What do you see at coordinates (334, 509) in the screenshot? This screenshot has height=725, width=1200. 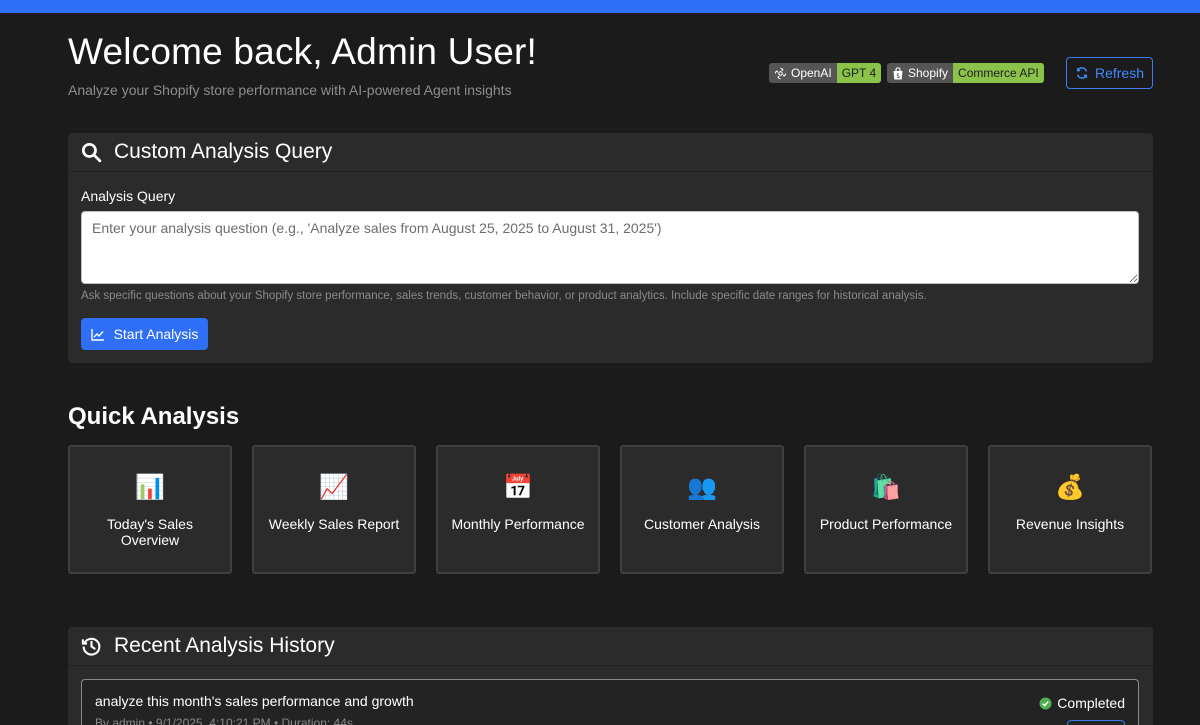 I see `quick-tile-weekly-sales: 📈 Weekly Sales Report` at bounding box center [334, 509].